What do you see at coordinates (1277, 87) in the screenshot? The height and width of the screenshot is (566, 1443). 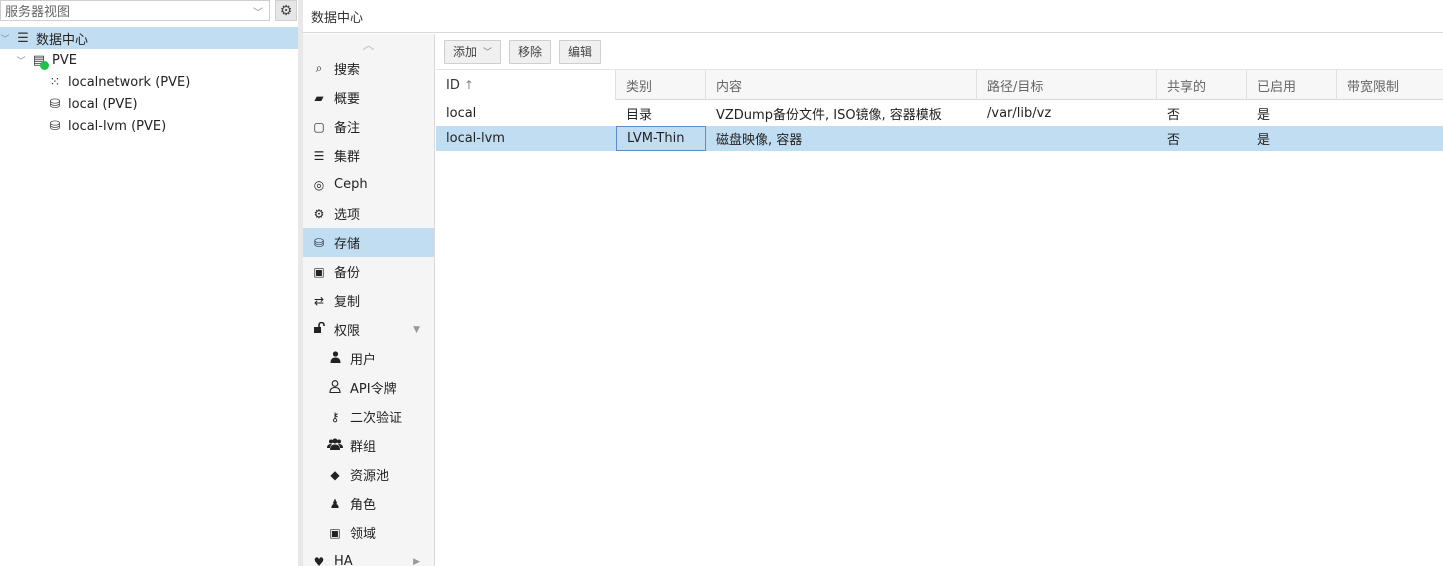 I see `column-header-label: 已启用` at bounding box center [1277, 87].